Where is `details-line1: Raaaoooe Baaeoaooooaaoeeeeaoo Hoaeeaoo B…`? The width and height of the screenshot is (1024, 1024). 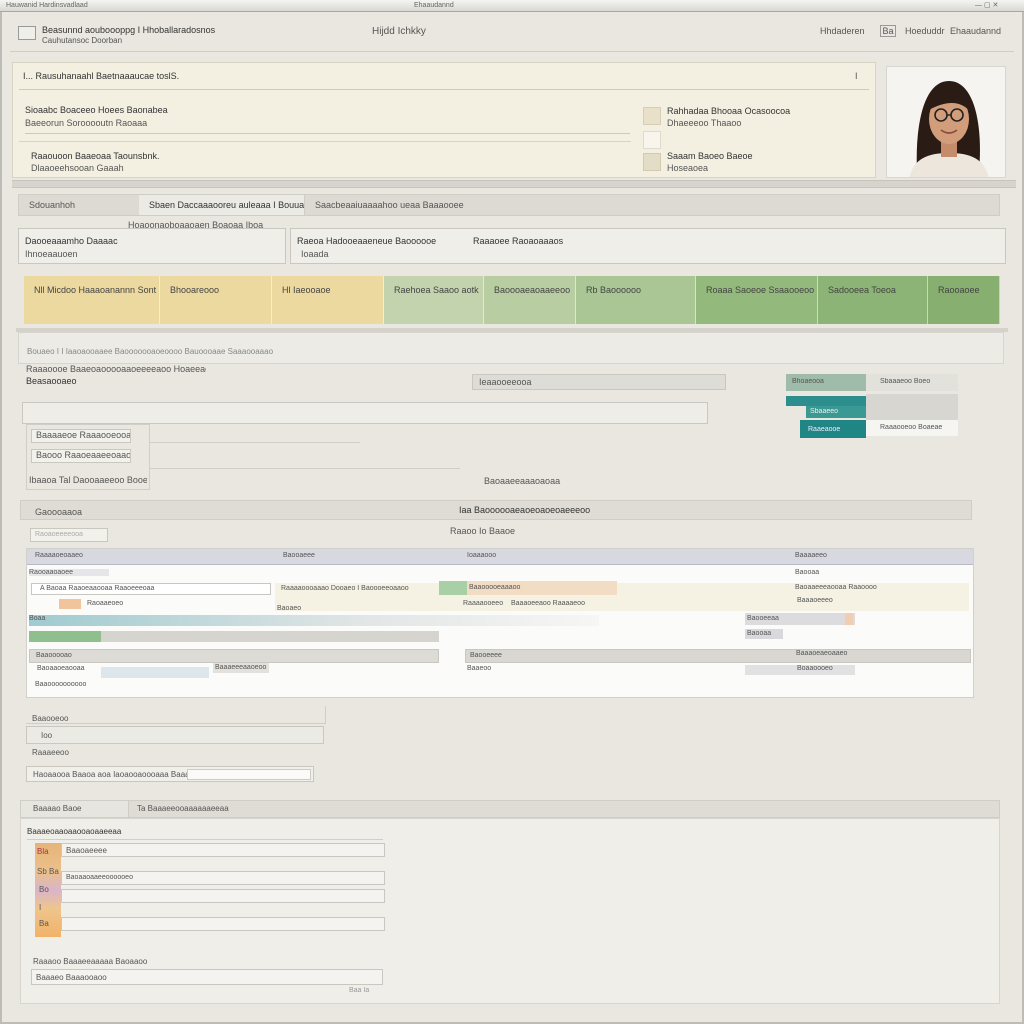
details-line1: Raaaoooe Baaeoaooooaaoeeeeaoo Hoaeeaoo B… is located at coordinates (116, 369).